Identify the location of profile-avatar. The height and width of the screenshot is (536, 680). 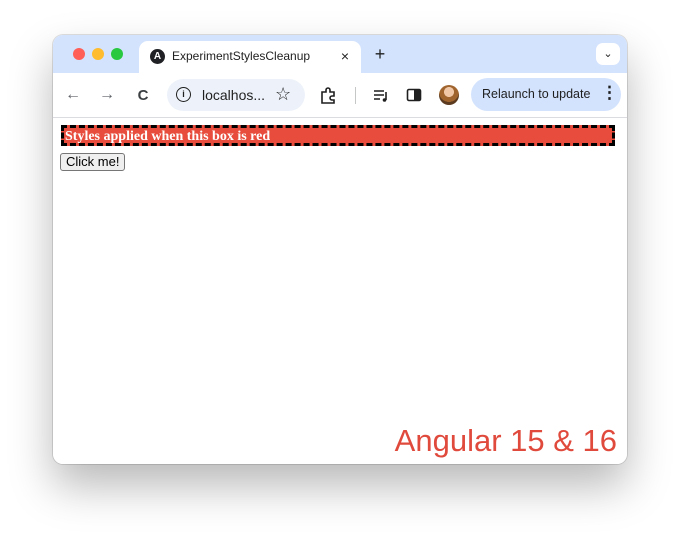
(449, 95).